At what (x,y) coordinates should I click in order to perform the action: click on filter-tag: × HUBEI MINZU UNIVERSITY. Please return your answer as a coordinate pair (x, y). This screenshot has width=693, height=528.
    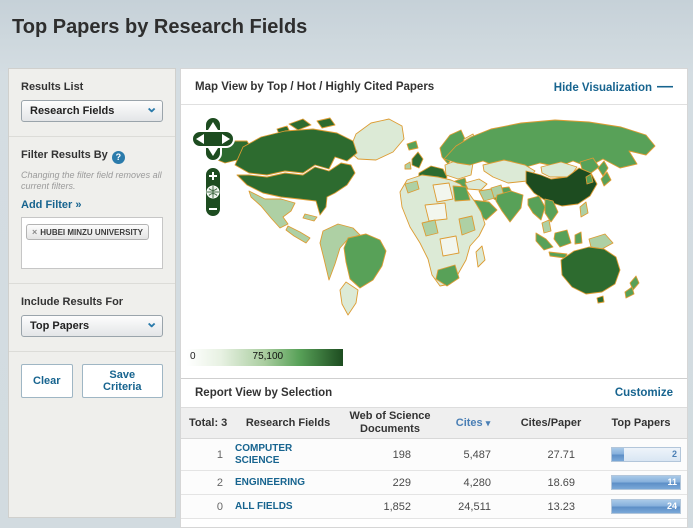
    Looking at the image, I should click on (87, 231).